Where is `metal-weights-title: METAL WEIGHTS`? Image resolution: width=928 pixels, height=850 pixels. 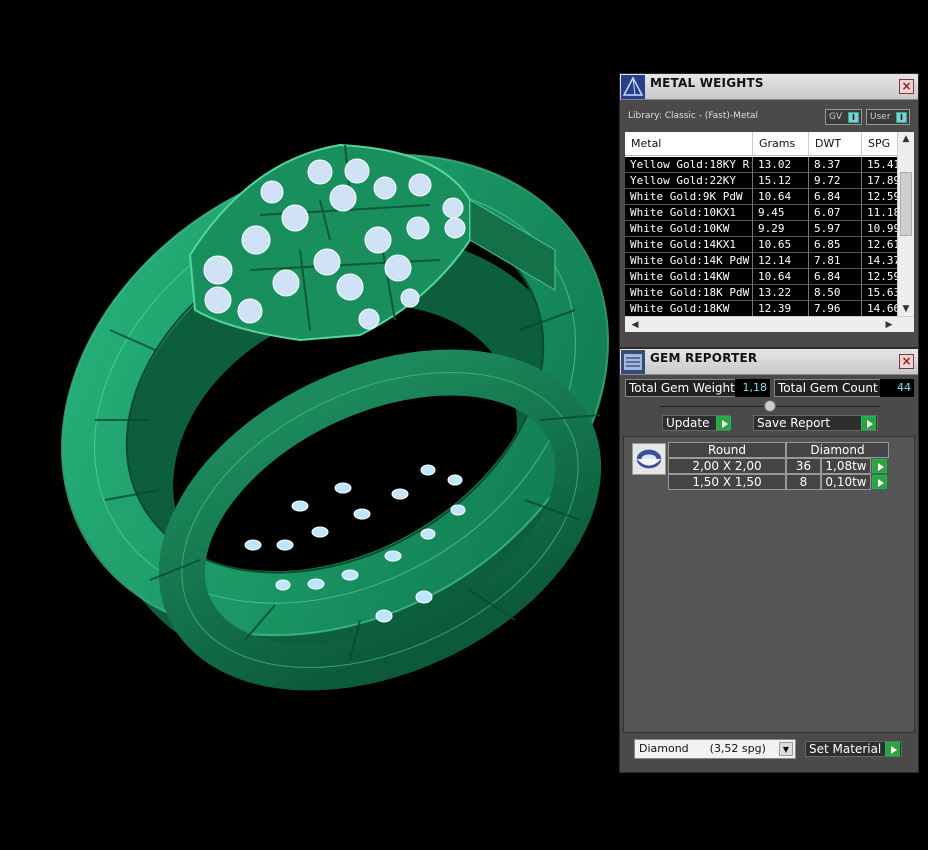 metal-weights-title: METAL WEIGHTS is located at coordinates (707, 83).